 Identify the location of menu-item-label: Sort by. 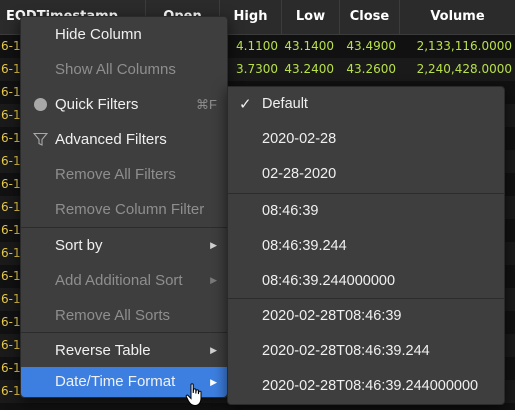
(79, 245).